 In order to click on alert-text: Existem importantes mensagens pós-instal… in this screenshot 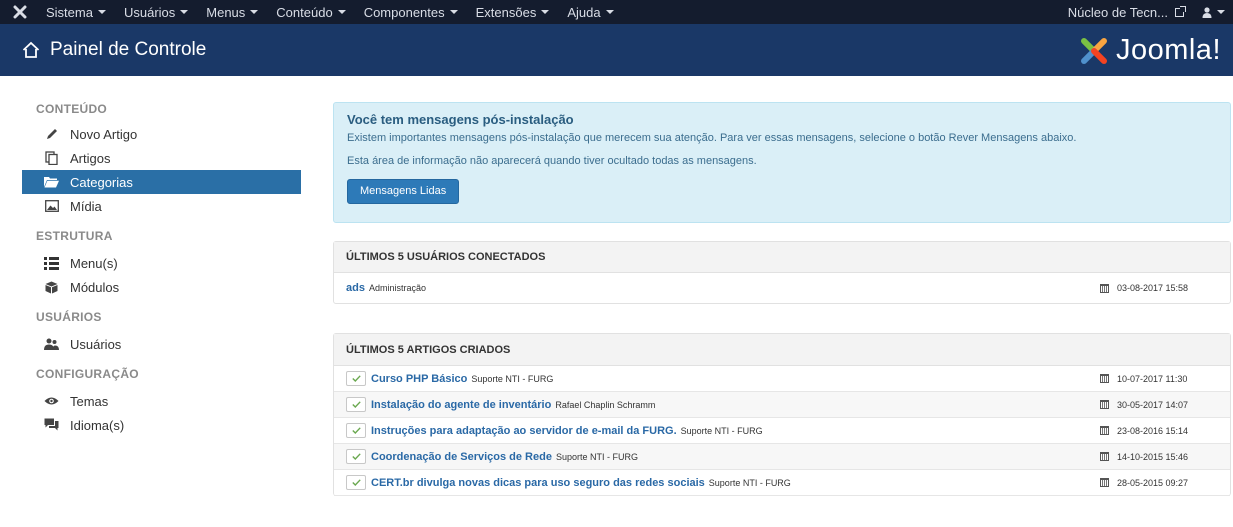, I will do `click(712, 138)`.